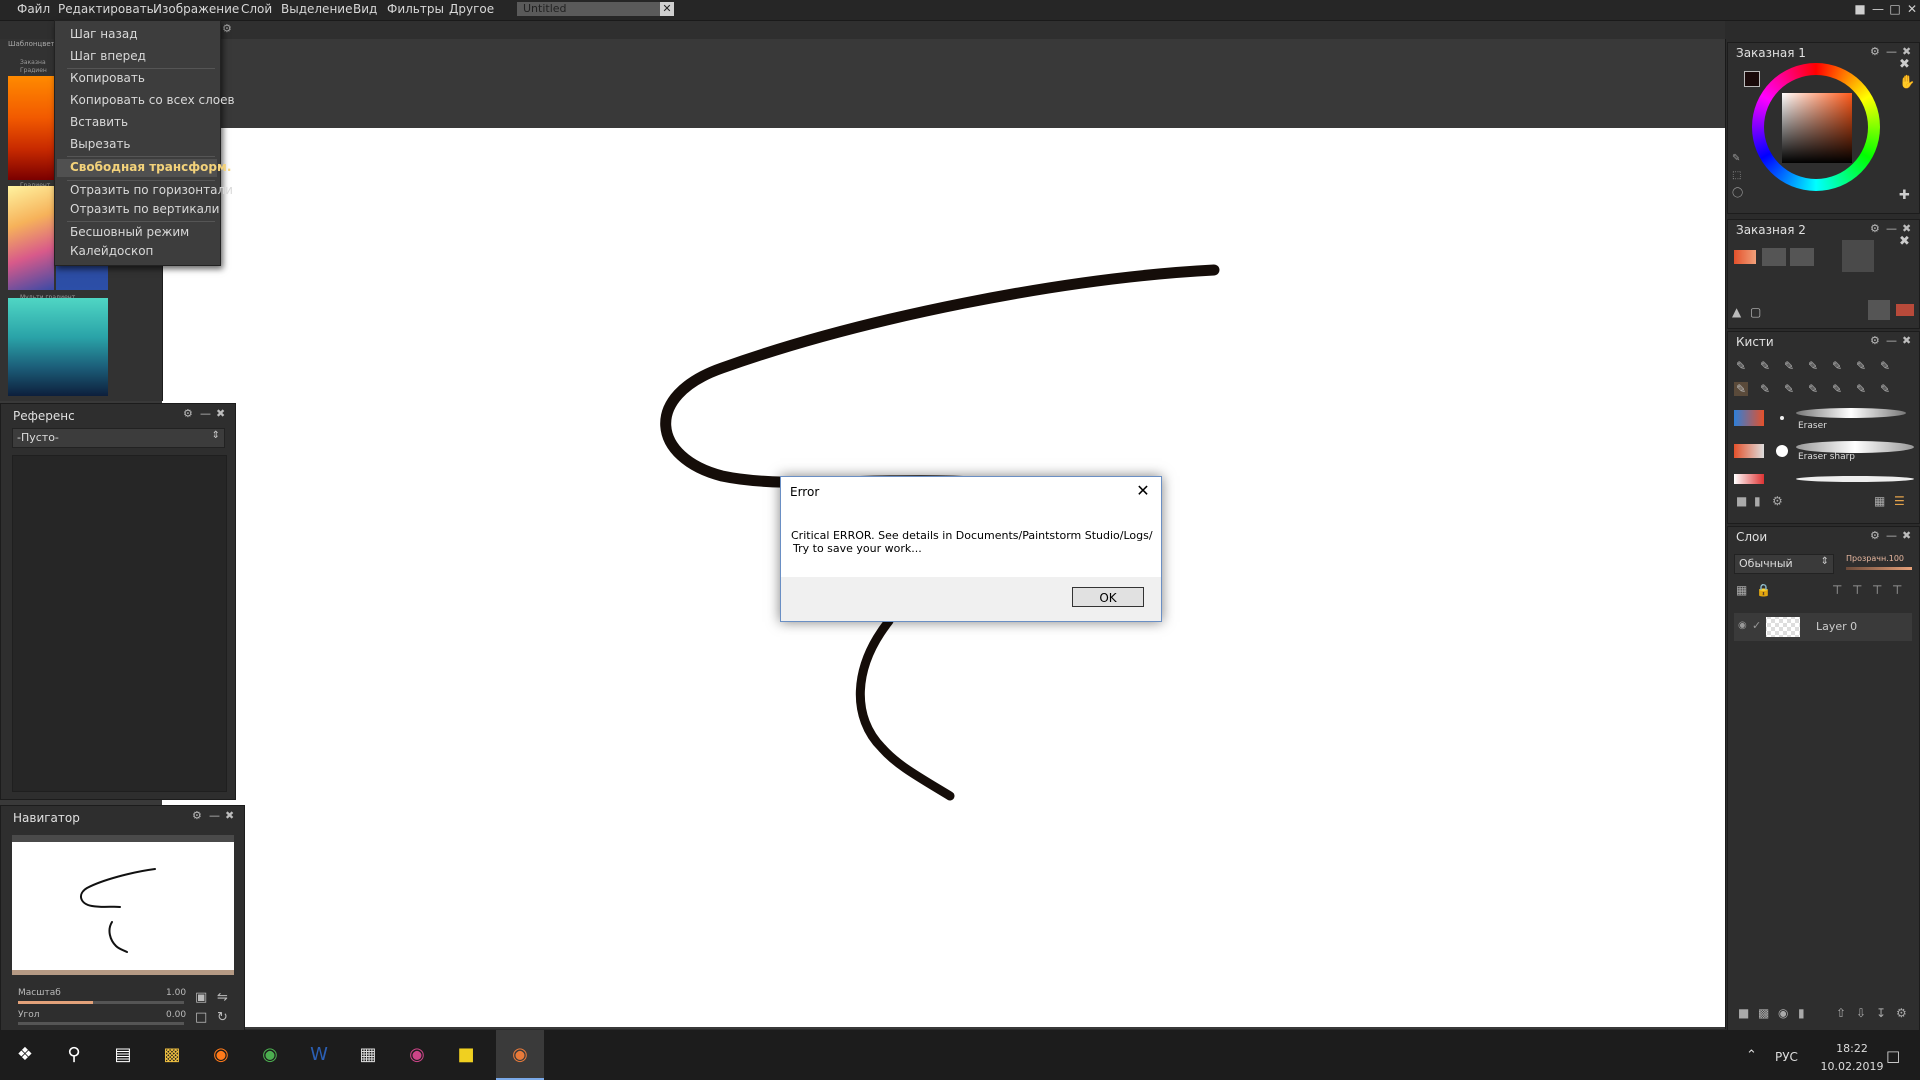  I want to click on menu-edit: Редактировать, so click(106, 9).